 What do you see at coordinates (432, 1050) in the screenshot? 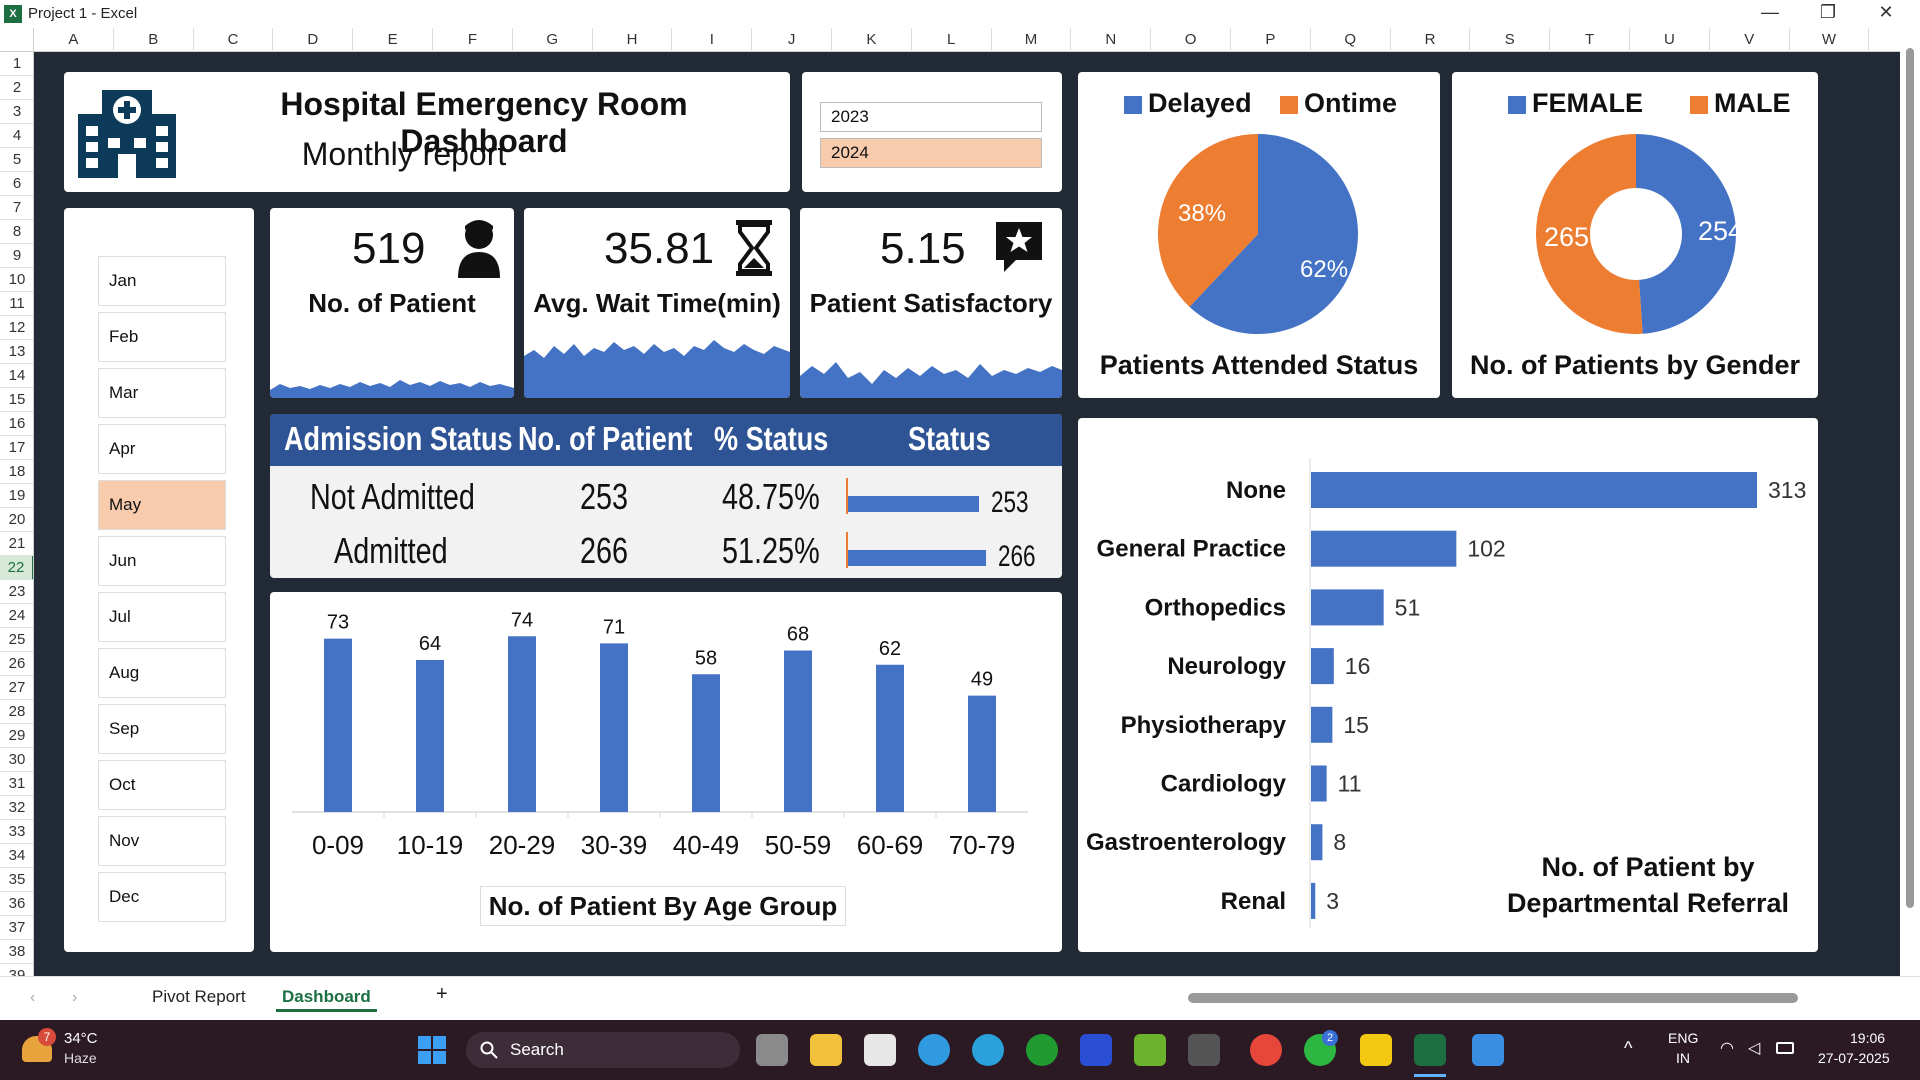
I see `windows-start-icon` at bounding box center [432, 1050].